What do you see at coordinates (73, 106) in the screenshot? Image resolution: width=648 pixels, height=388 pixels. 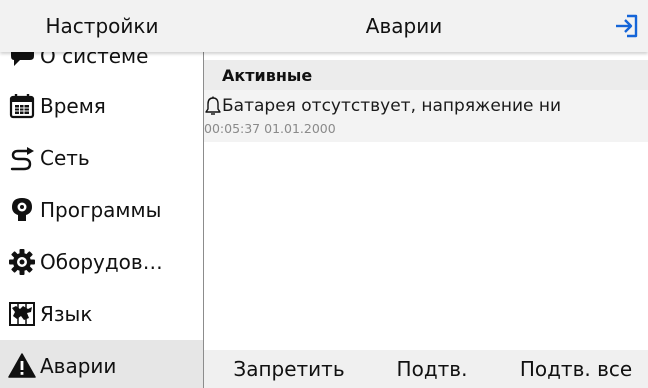 I see `sidebar-item-label: Время` at bounding box center [73, 106].